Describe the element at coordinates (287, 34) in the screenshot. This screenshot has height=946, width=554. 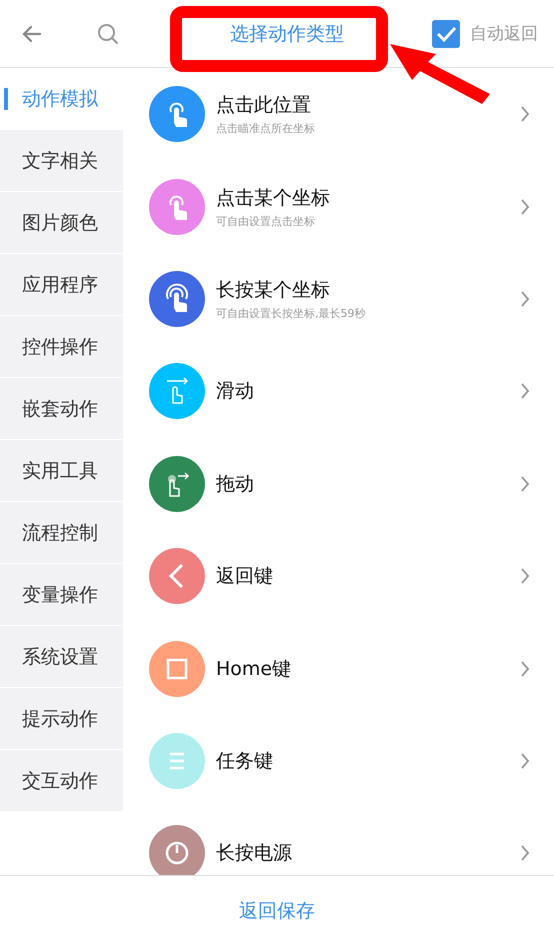
I see `screen-title: 选择动作类型` at that location.